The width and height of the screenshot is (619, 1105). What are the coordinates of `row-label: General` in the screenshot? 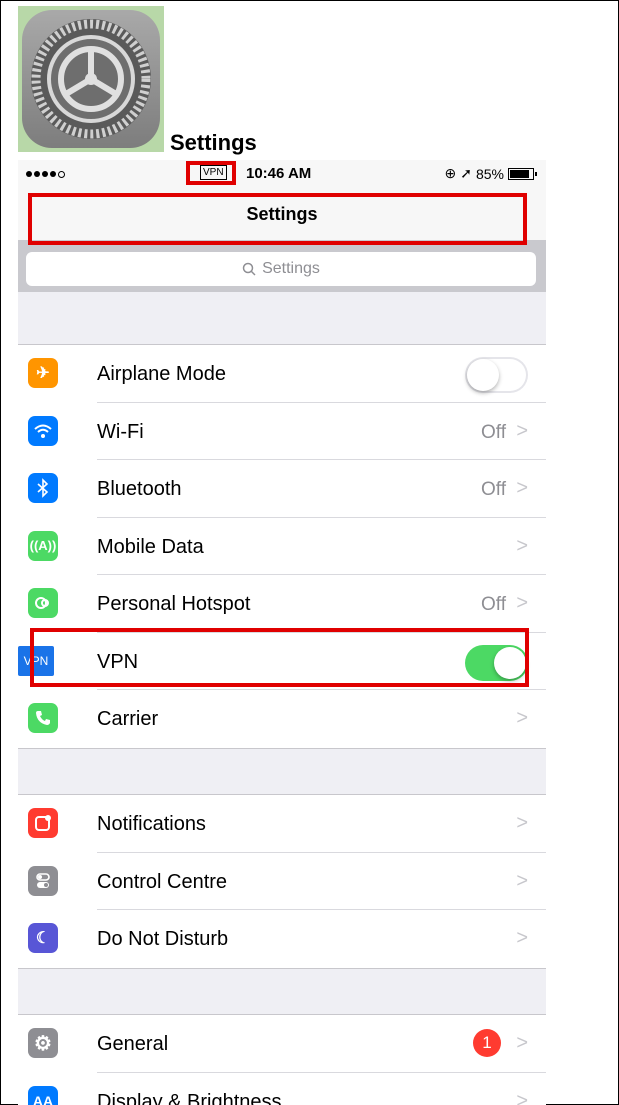 It's located at (133, 1044).